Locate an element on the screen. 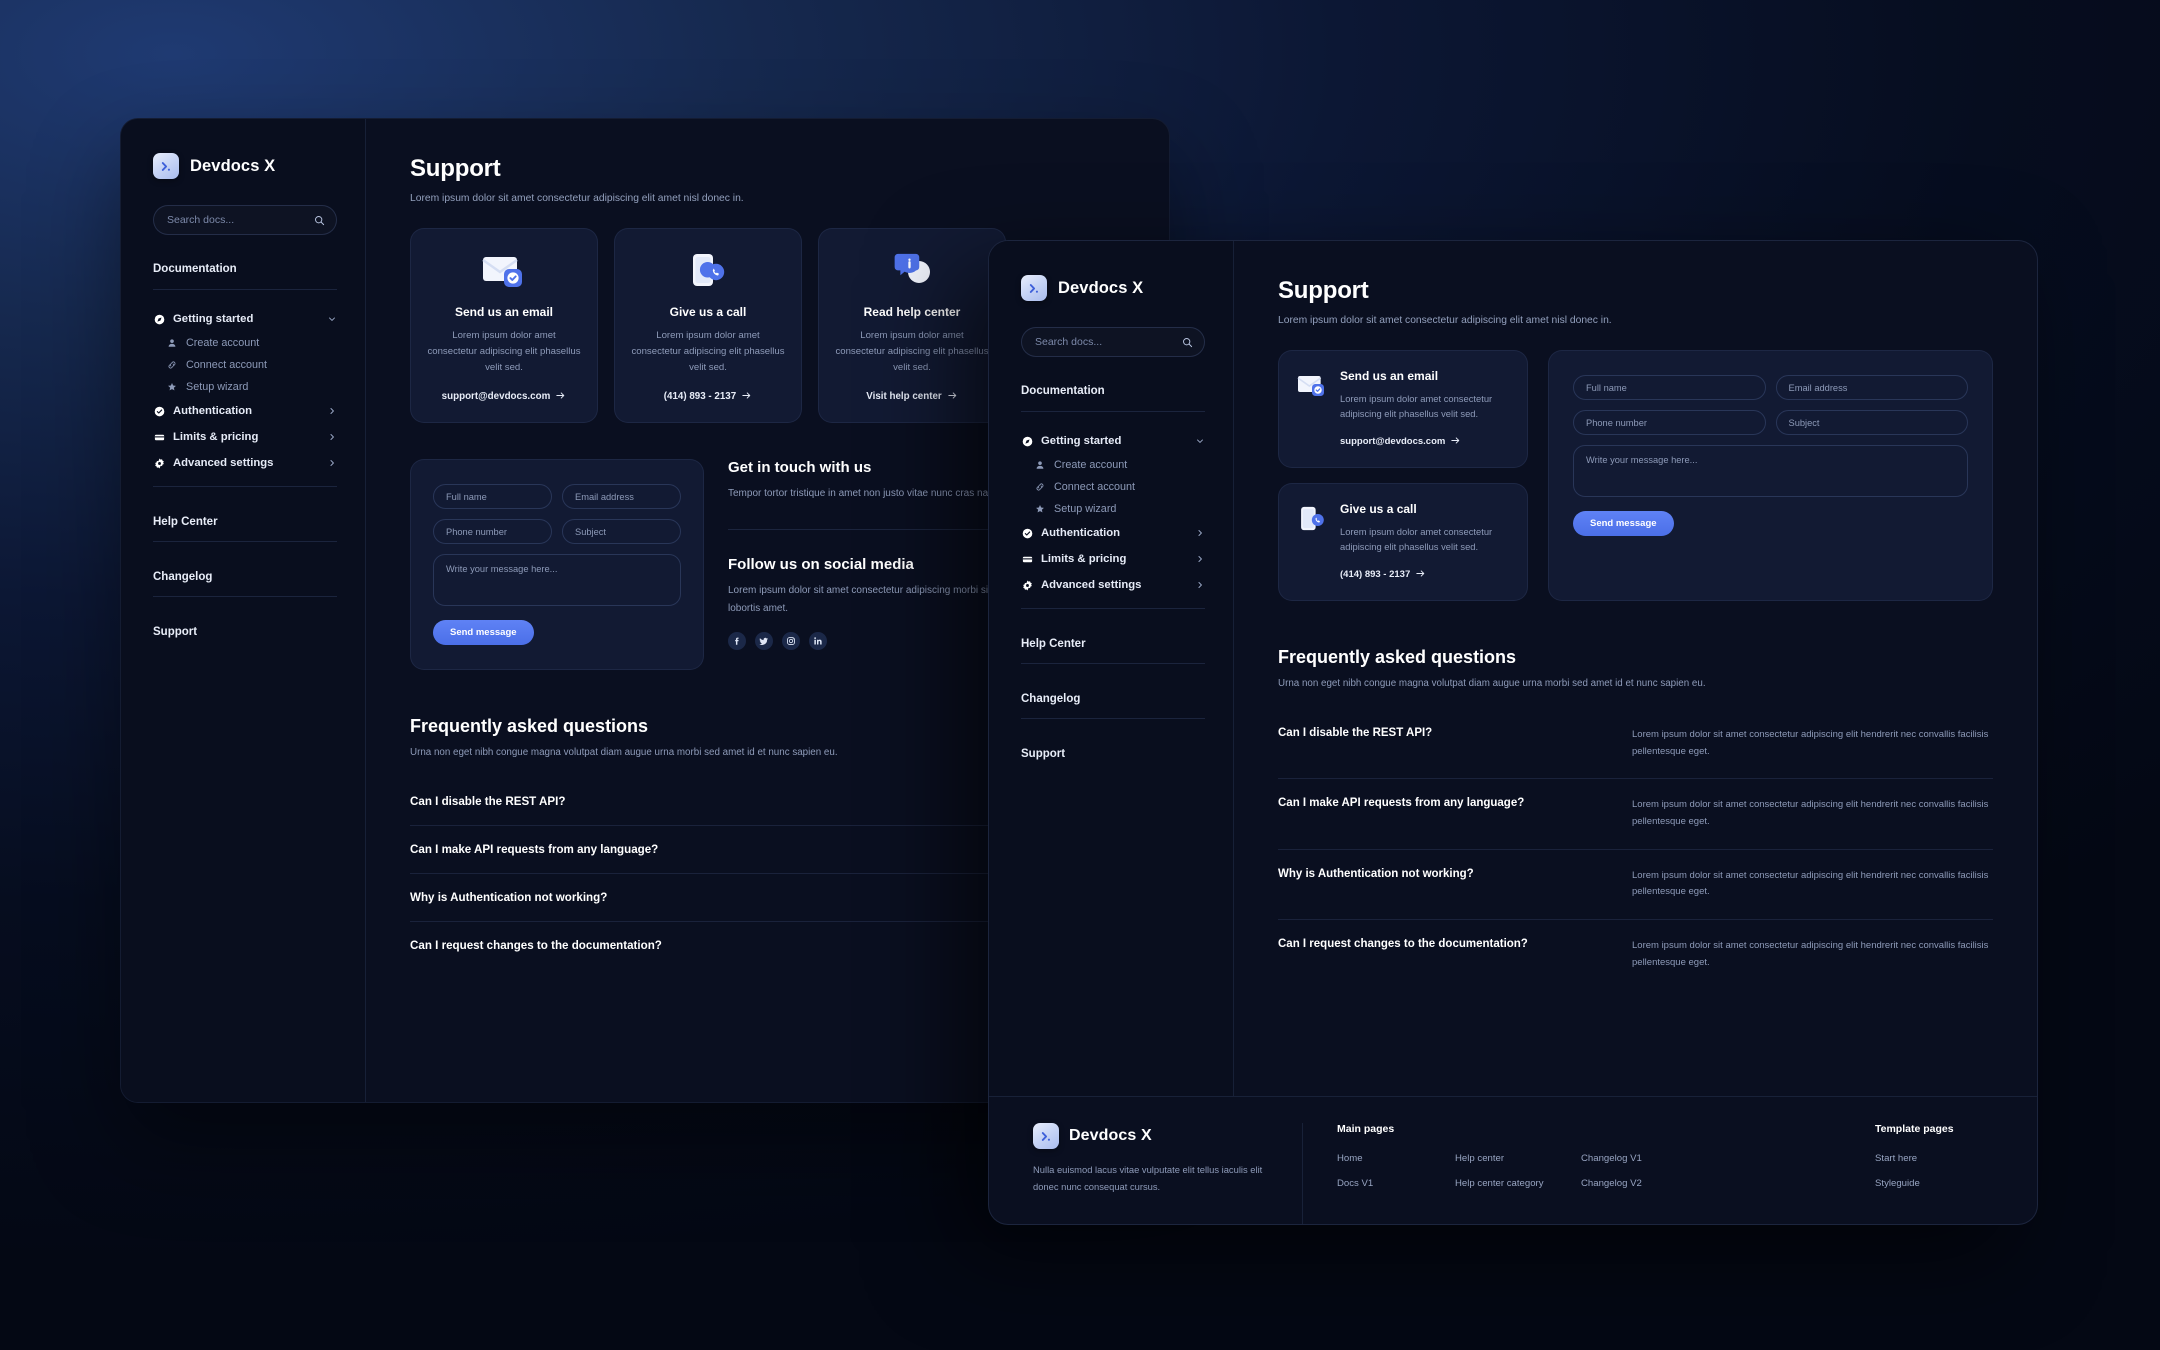  footer-link: Start here is located at coordinates (1934, 1158).